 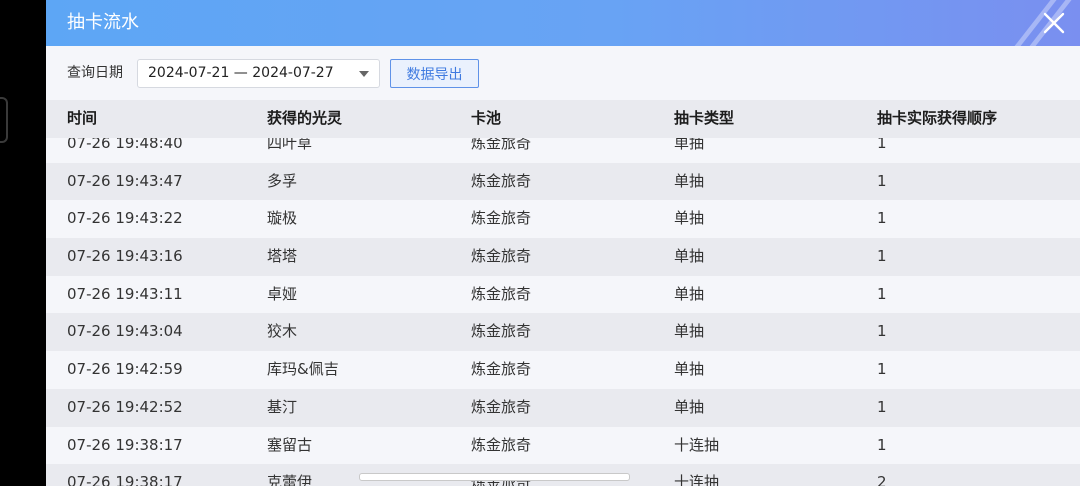 I want to click on table-row: 07-26 19:43:04 狡木 炼金旅奇 单抽 1, so click(x=563, y=332).